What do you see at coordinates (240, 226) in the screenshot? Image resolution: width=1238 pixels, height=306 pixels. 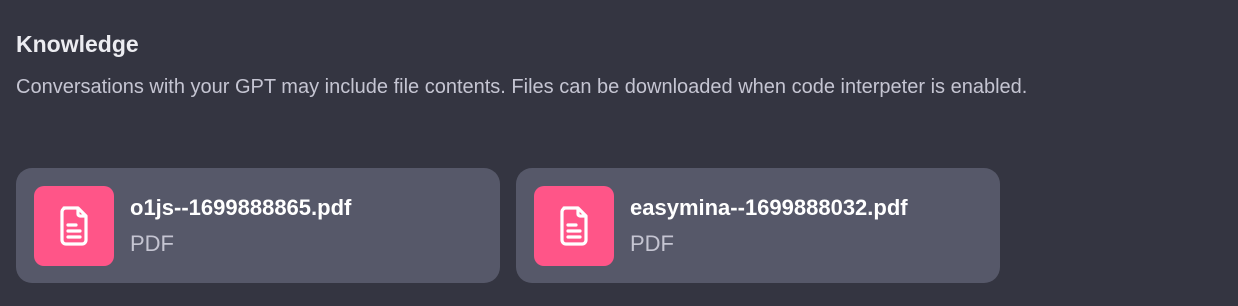 I see `file-text: o1js--1699888865.pdf PDF` at bounding box center [240, 226].